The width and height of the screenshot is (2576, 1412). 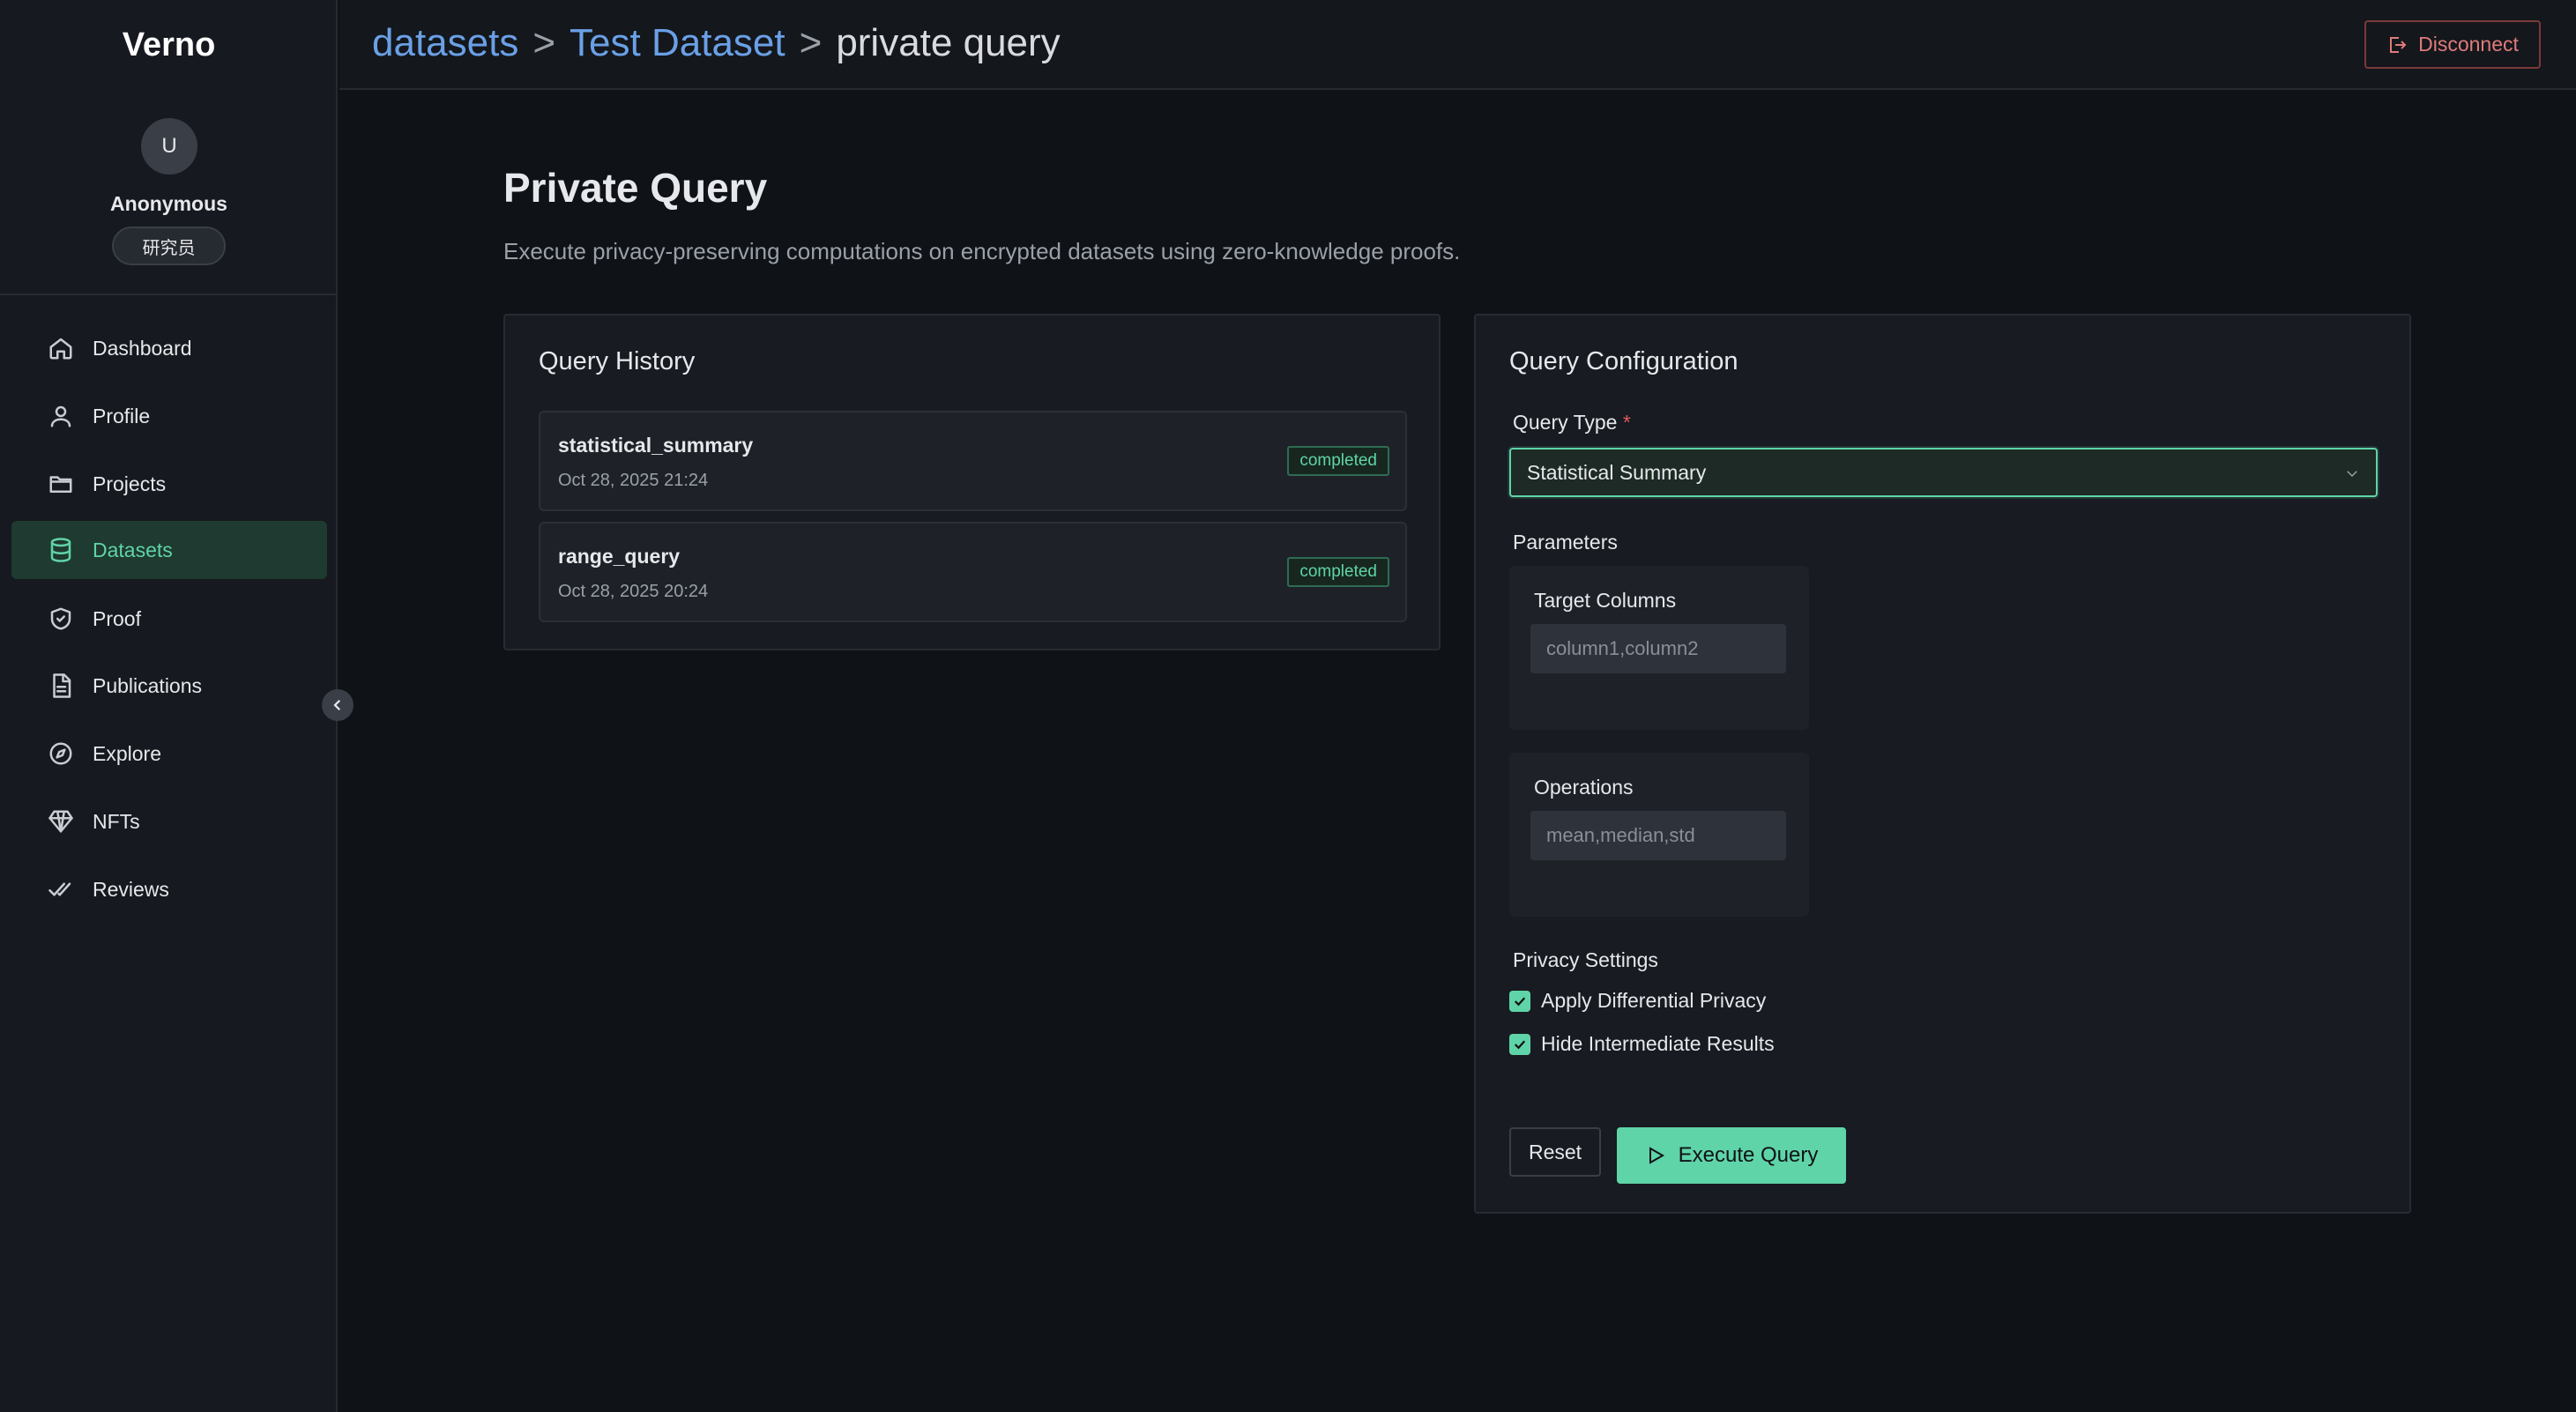 What do you see at coordinates (618, 361) in the screenshot?
I see `query-history-title: Query History` at bounding box center [618, 361].